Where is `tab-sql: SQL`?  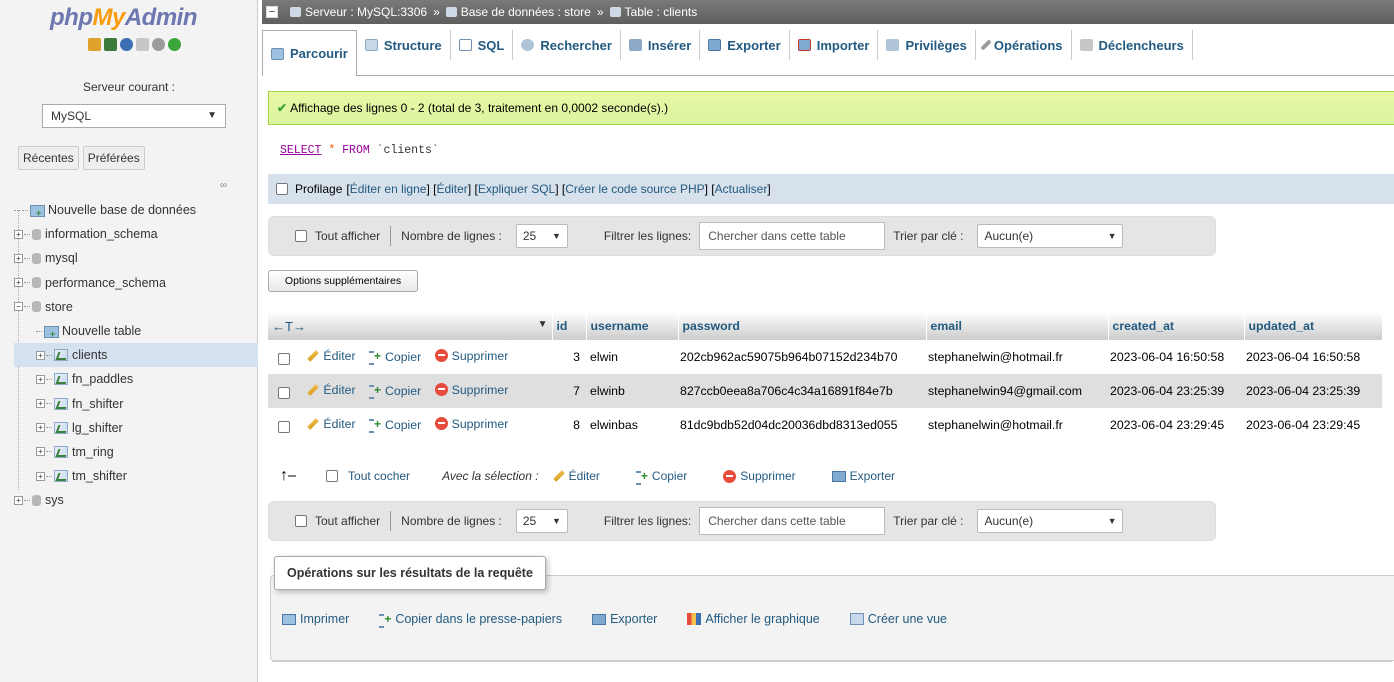 tab-sql: SQL is located at coordinates (482, 45).